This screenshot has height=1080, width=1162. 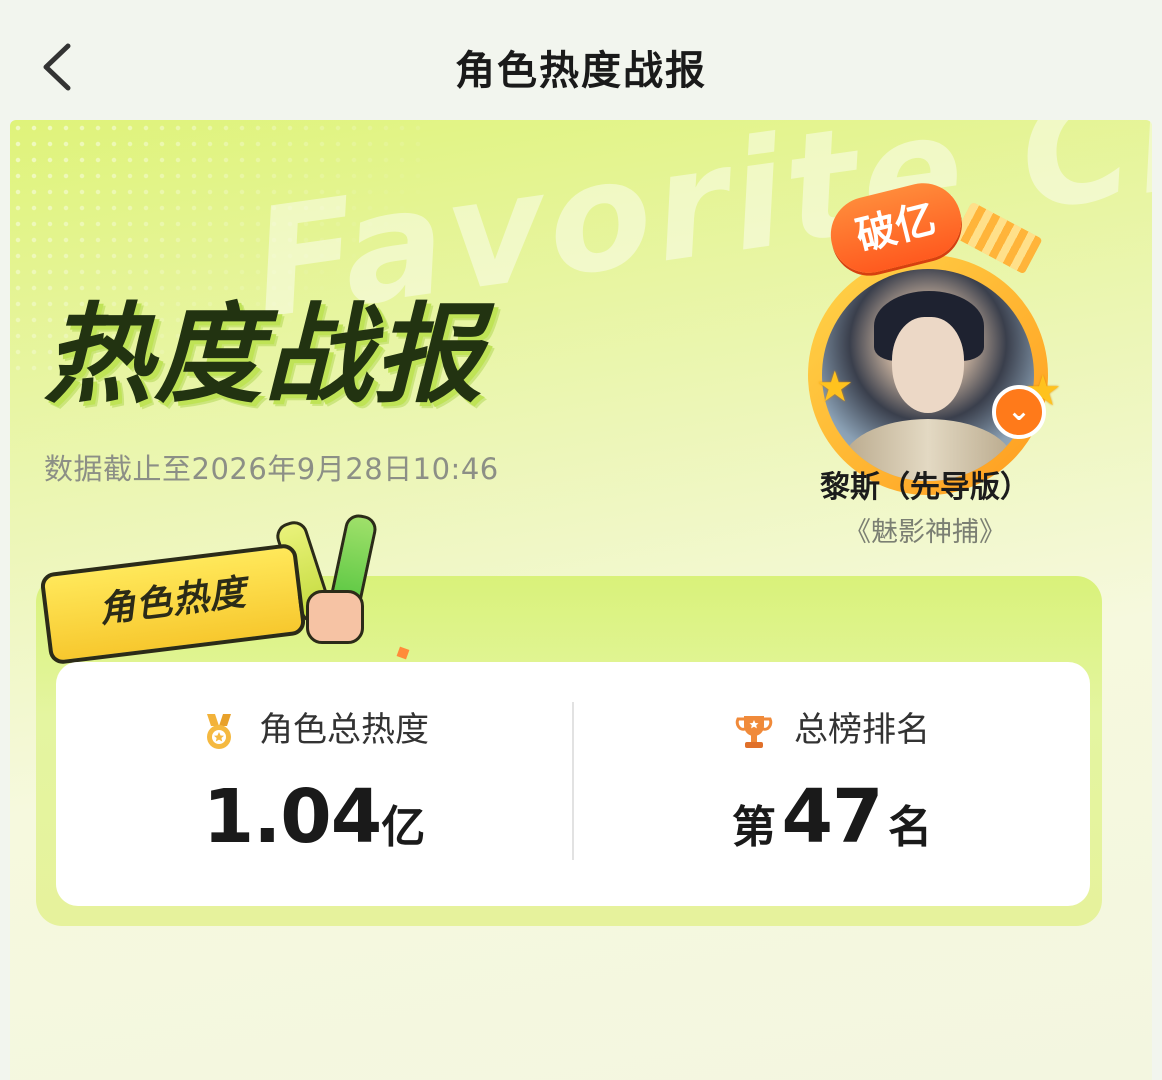 What do you see at coordinates (344, 730) in the screenshot?
I see `total-heat-label: 角色总热度` at bounding box center [344, 730].